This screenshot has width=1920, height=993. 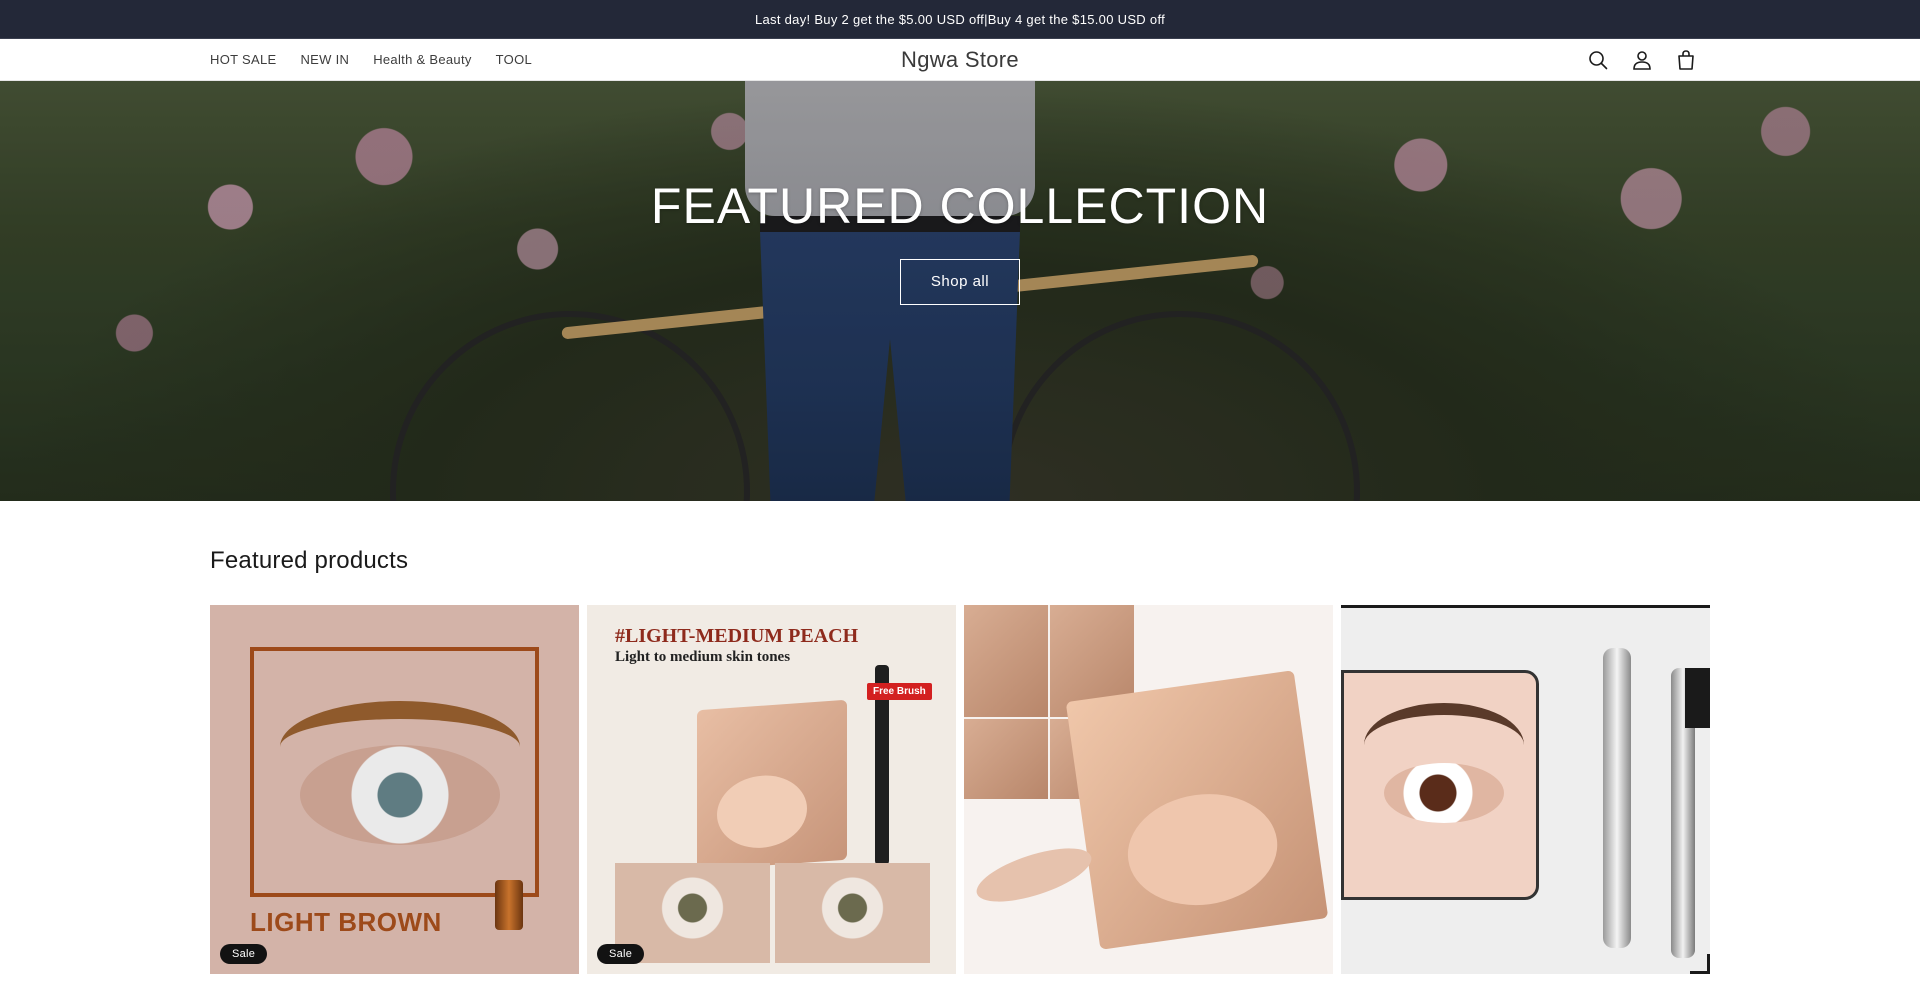 What do you see at coordinates (243, 59) in the screenshot?
I see `nav-item-hot-sale: HOT SALE` at bounding box center [243, 59].